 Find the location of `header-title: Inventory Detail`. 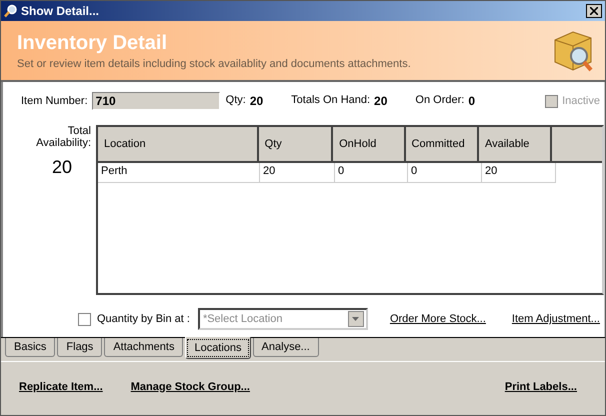

header-title: Inventory Detail is located at coordinates (92, 43).